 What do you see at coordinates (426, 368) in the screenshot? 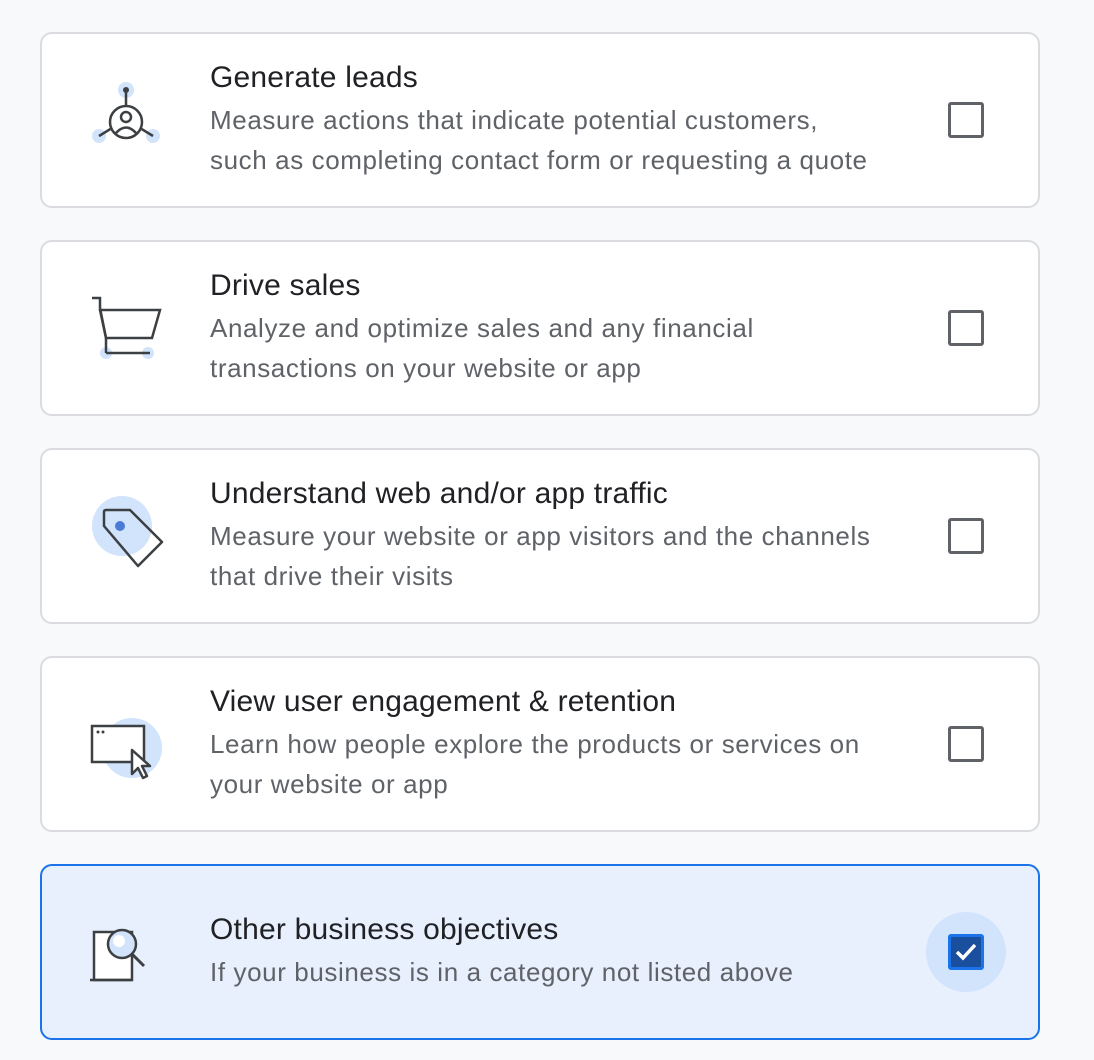
I see `objective-description-line: transactions on your website or app` at bounding box center [426, 368].